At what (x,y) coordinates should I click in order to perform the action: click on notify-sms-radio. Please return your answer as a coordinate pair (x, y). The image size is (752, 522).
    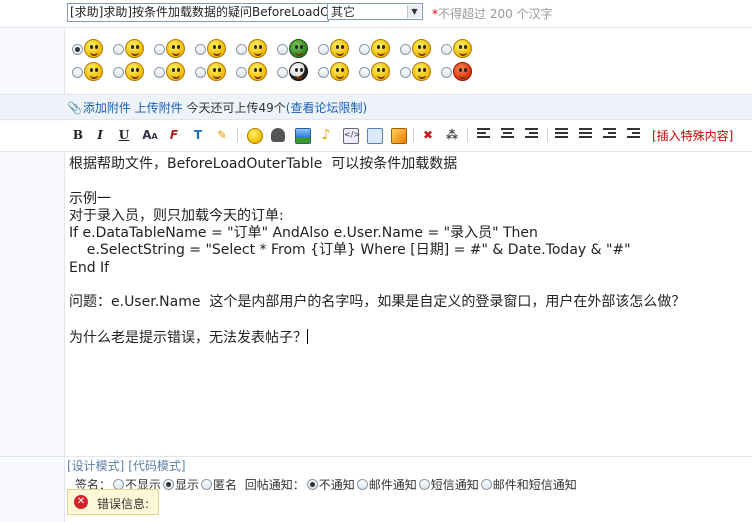
    Looking at the image, I should click on (424, 484).